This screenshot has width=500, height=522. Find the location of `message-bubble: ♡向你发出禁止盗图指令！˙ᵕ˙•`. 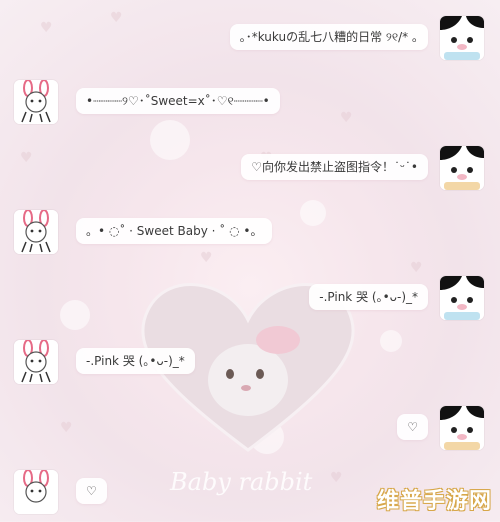

message-bubble: ♡向你发出禁止盗图指令！˙ᵕ˙• is located at coordinates (334, 167).